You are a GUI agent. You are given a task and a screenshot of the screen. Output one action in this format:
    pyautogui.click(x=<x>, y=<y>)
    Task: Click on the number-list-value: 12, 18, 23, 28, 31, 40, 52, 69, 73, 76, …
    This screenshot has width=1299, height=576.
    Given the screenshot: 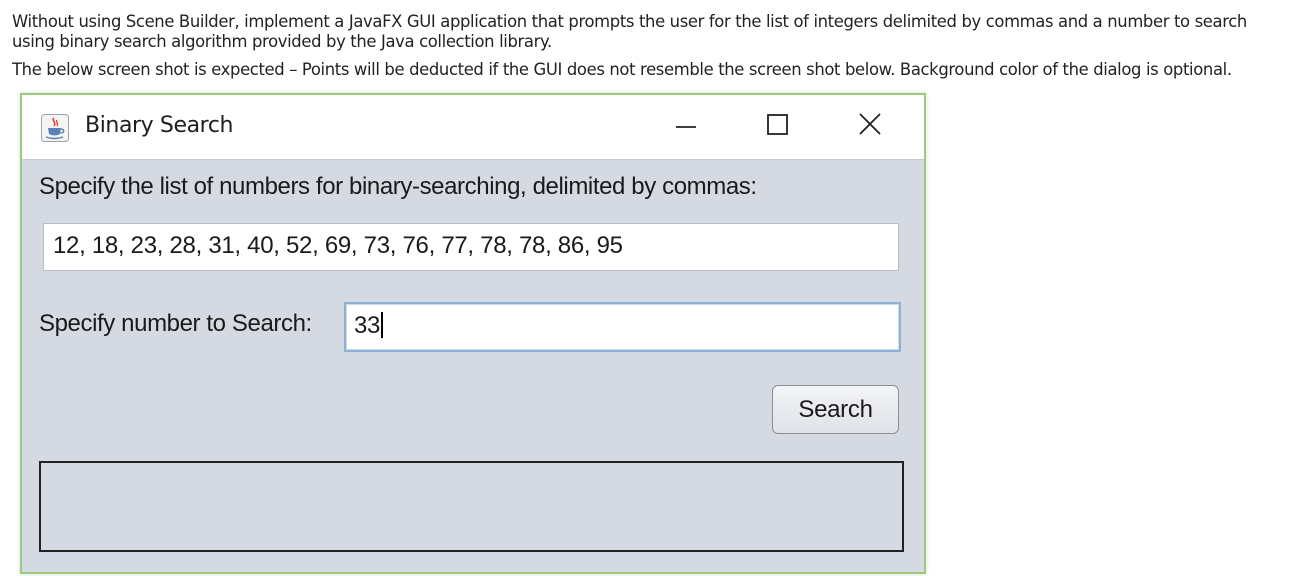 What is the action you would take?
    pyautogui.click(x=338, y=245)
    